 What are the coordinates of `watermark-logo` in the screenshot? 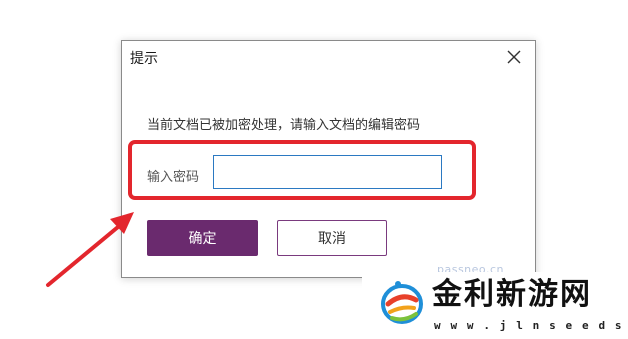 It's located at (402, 302).